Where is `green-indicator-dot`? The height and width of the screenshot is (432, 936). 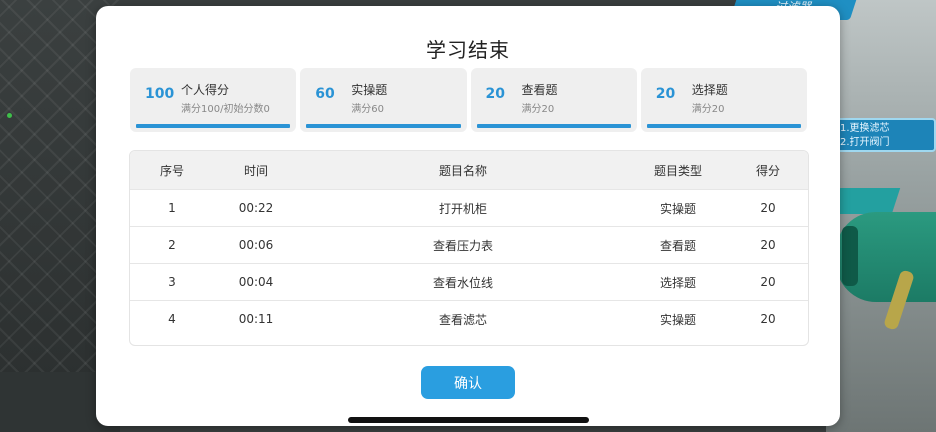
green-indicator-dot is located at coordinates (9, 115).